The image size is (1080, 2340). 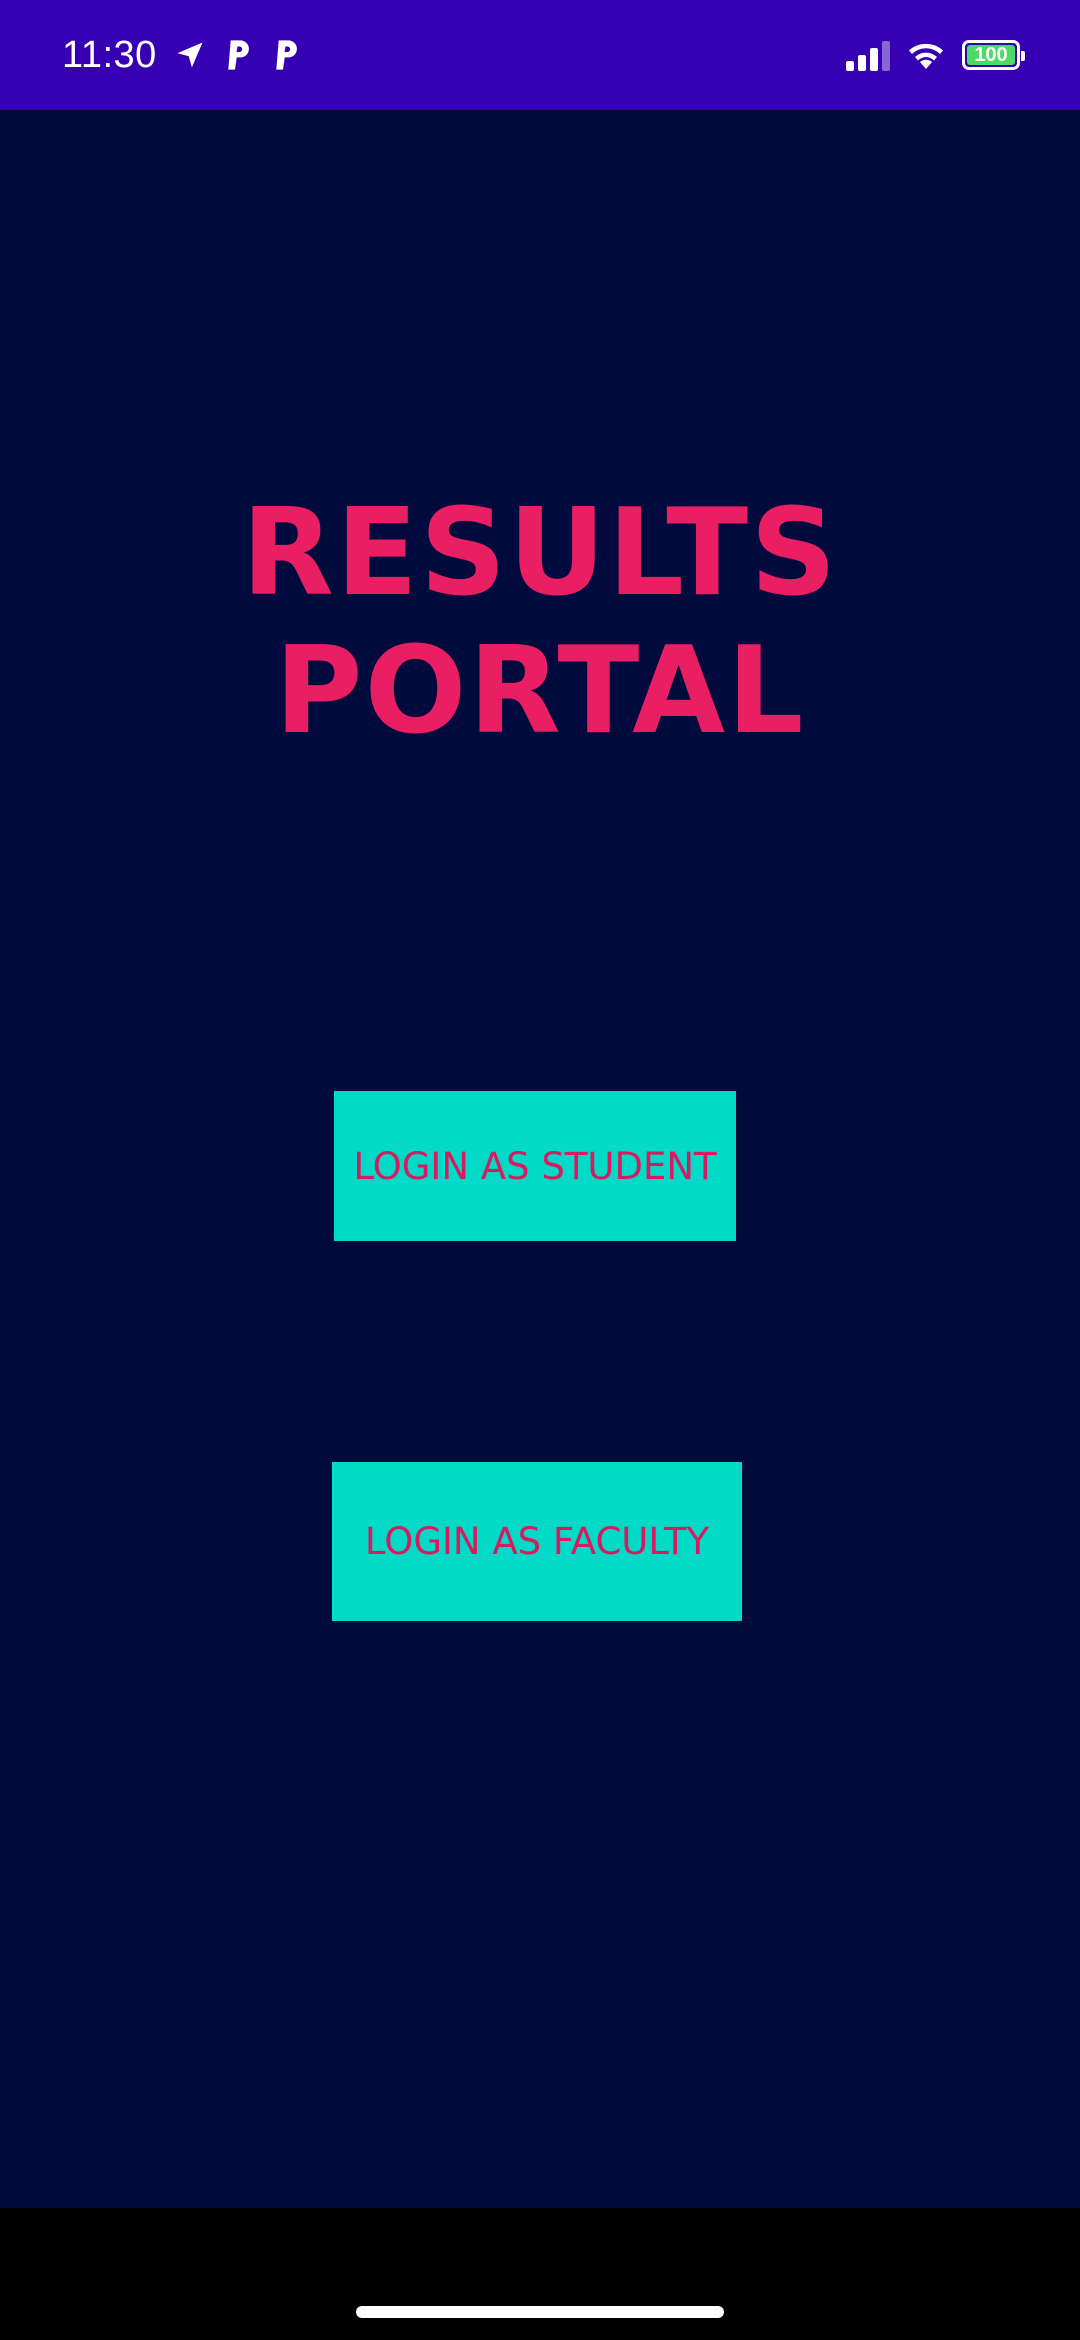 I want to click on wifi-icon, so click(x=926, y=55).